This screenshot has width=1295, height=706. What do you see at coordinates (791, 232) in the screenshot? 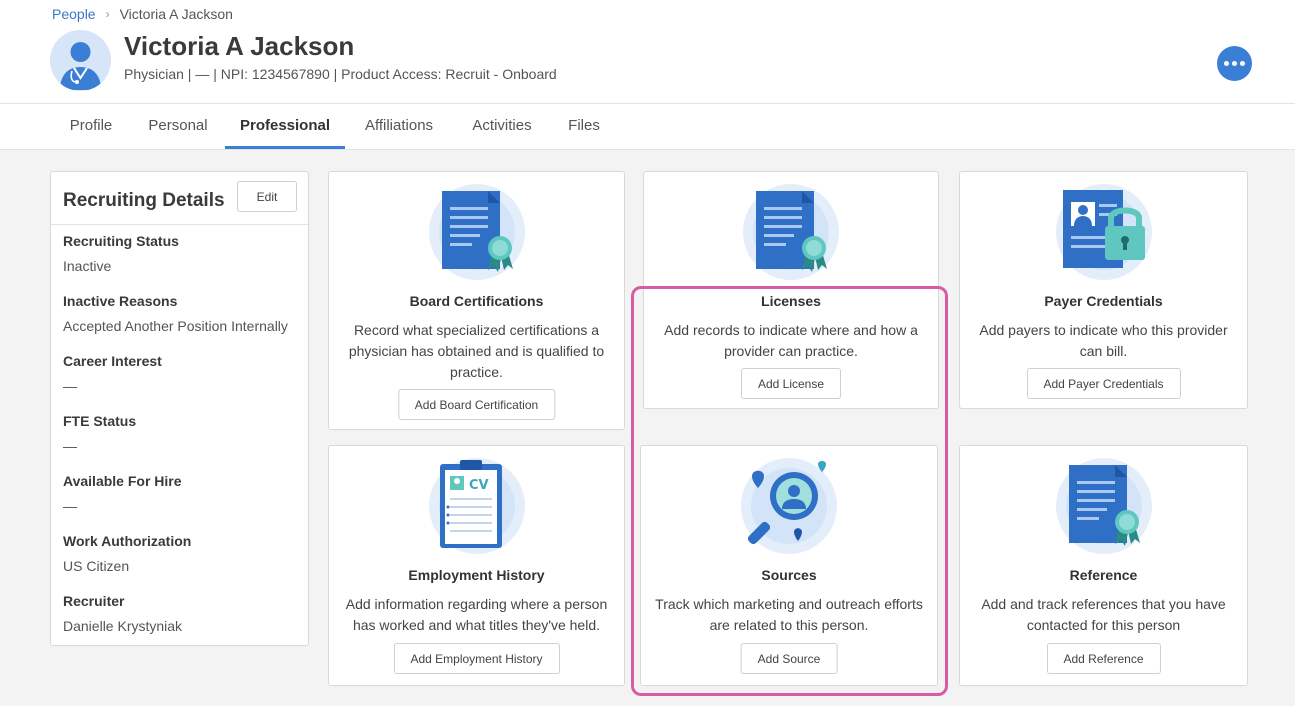
I see `license-document-icon` at bounding box center [791, 232].